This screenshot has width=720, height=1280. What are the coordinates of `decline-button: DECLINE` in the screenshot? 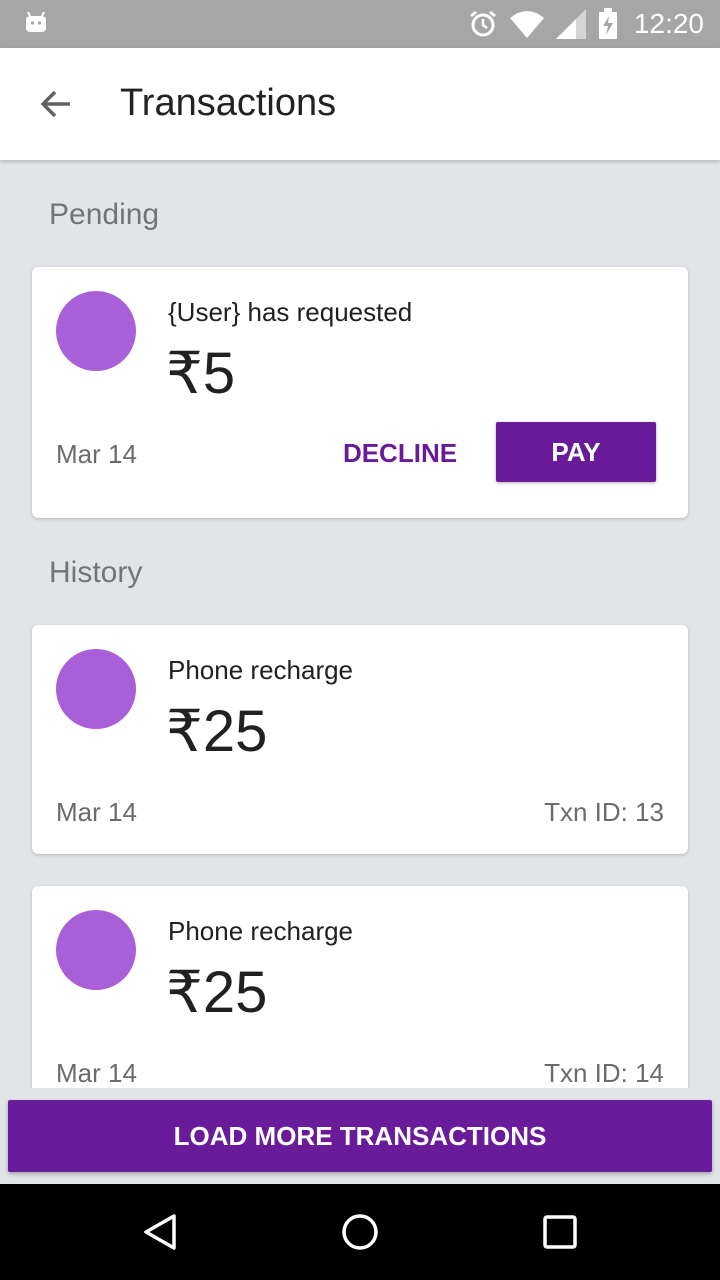 It's located at (400, 453).